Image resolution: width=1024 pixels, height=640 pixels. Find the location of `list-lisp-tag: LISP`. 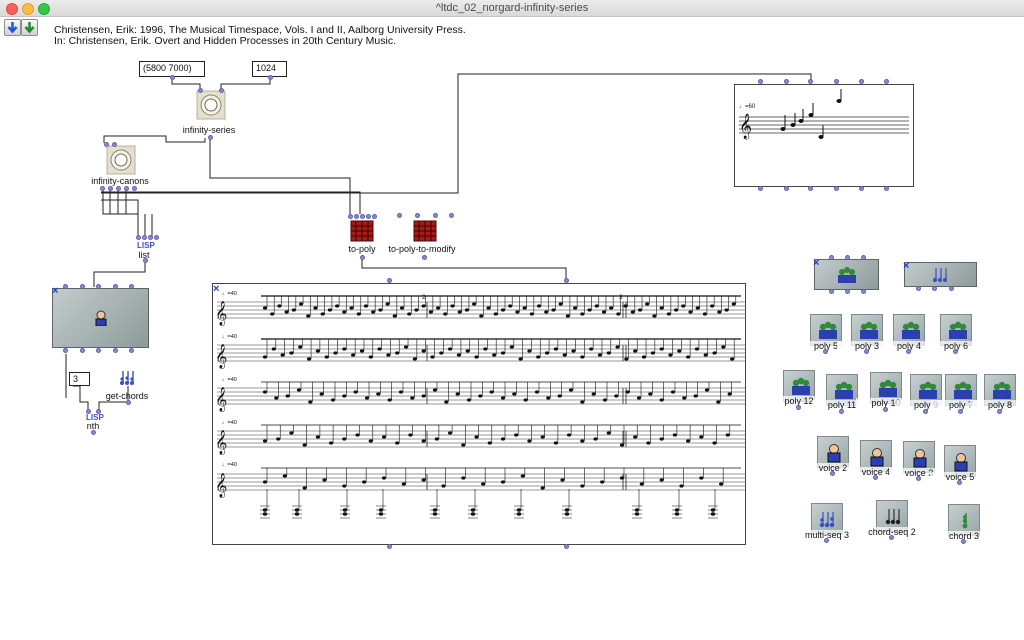

list-lisp-tag: LISP is located at coordinates (146, 245).